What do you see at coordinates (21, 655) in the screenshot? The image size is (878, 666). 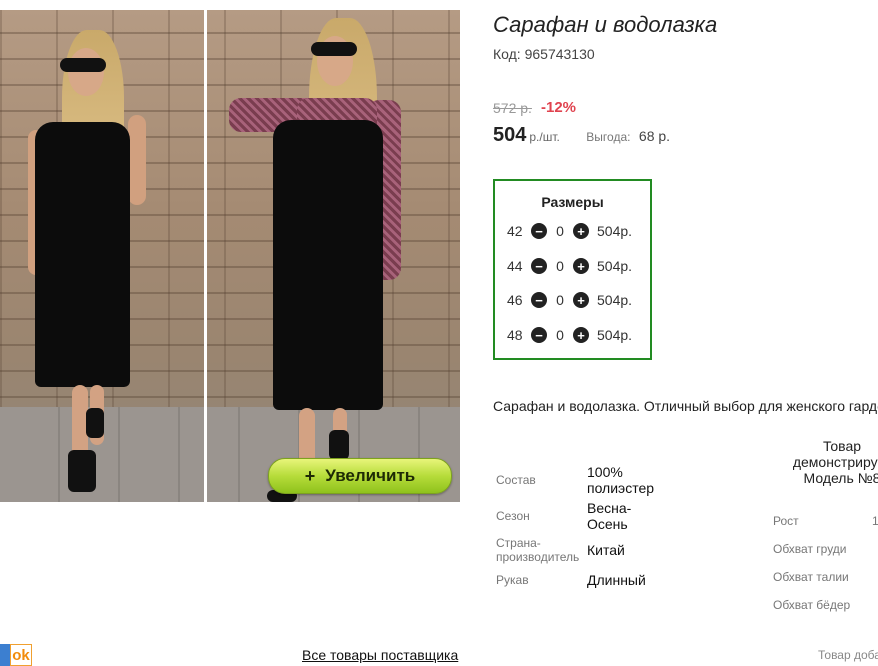 I see `odnoklassniki-icon: ok` at bounding box center [21, 655].